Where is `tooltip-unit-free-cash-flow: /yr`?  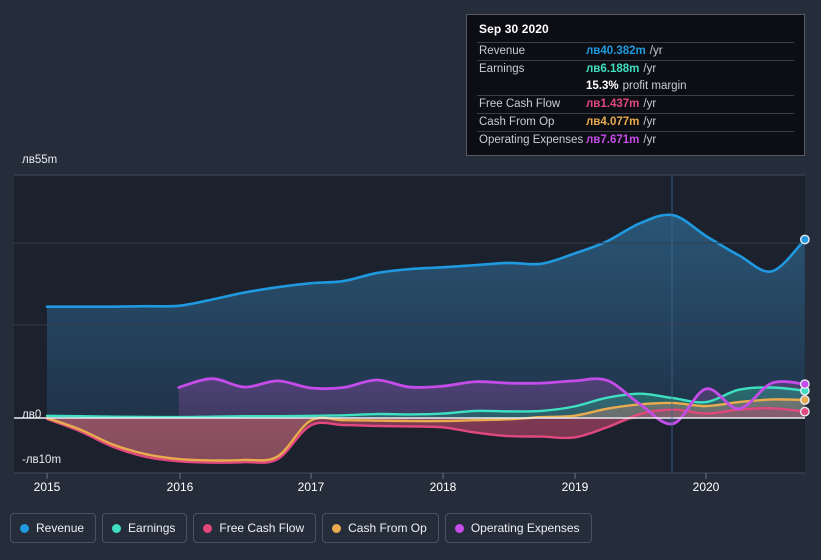
tooltip-unit-free-cash-flow: /yr is located at coordinates (650, 103).